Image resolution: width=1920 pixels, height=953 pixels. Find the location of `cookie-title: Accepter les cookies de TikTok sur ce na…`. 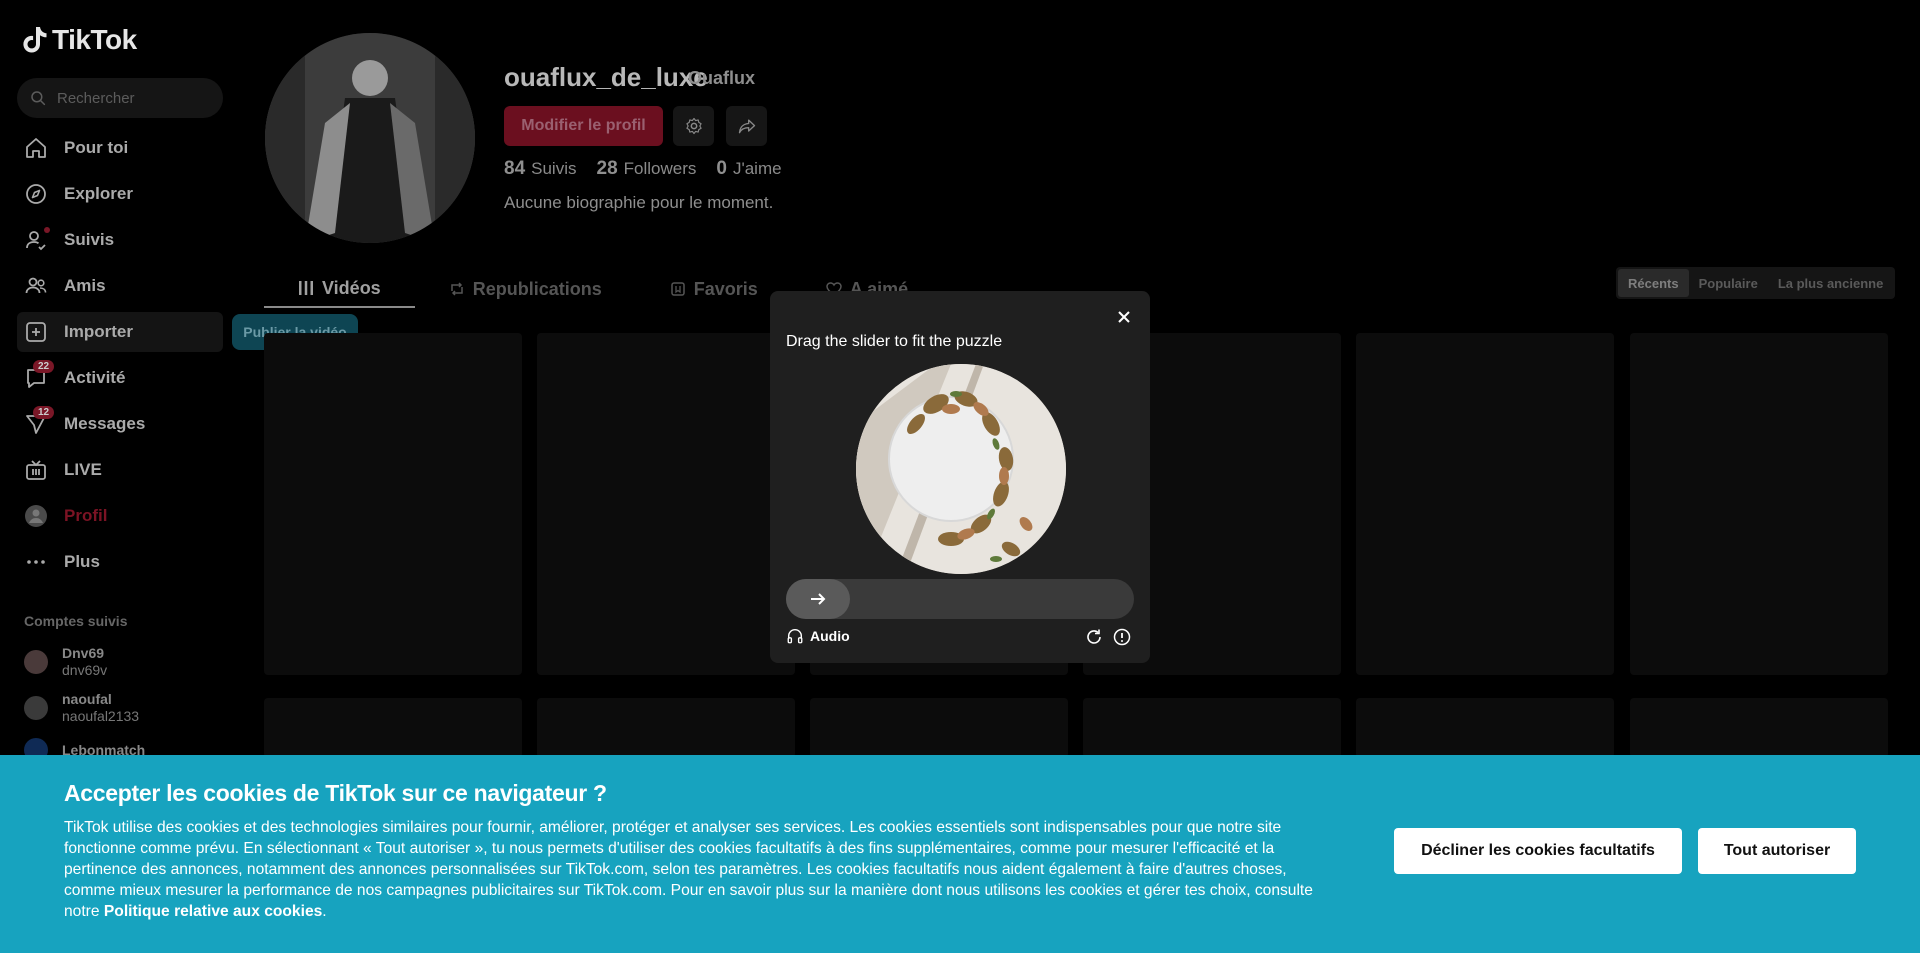

cookie-title: Accepter les cookies de TikTok sur ce na… is located at coordinates (335, 793).